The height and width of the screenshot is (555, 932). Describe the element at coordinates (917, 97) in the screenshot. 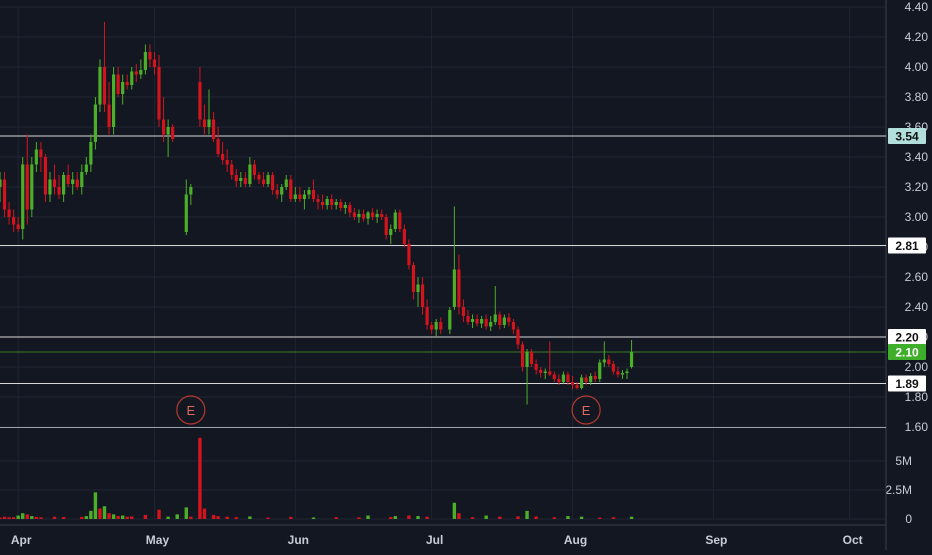

I see `price-tick-label: 3.80` at that location.